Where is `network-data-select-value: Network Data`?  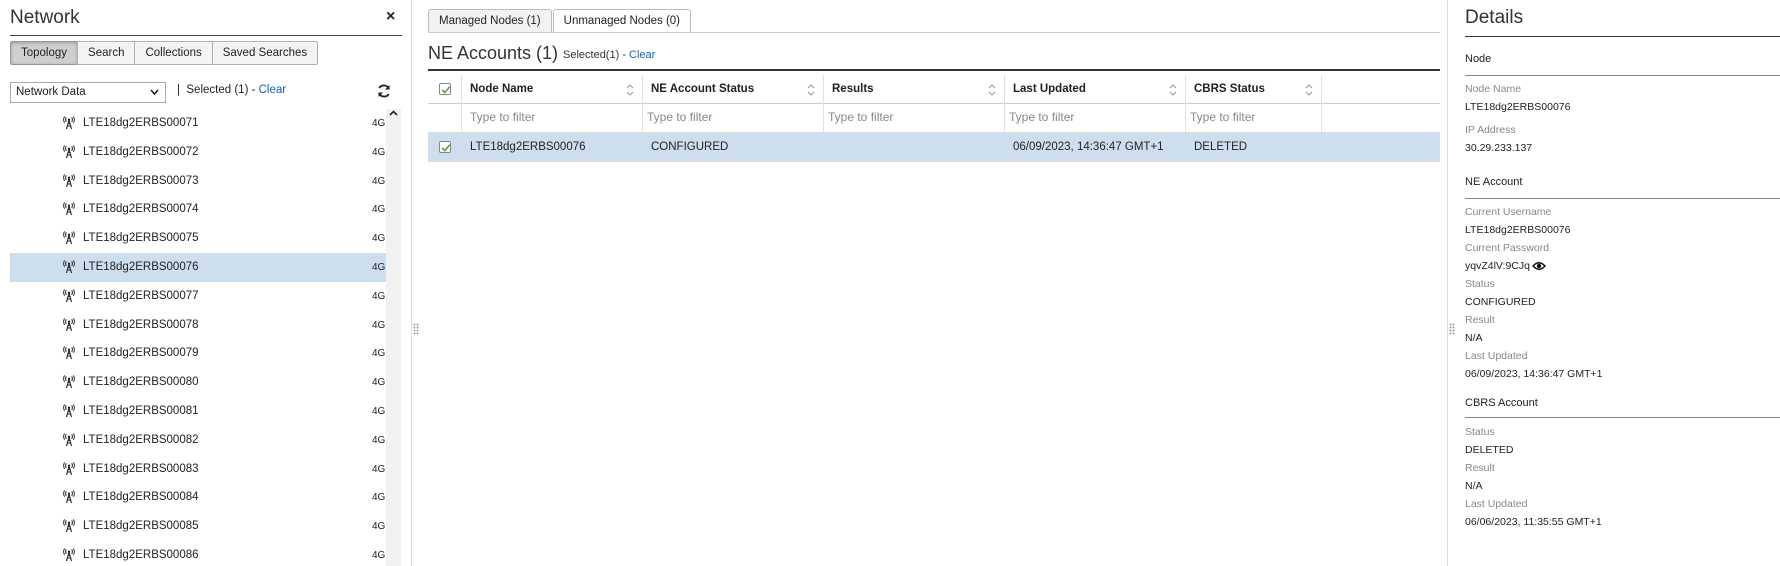 network-data-select-value: Network Data is located at coordinates (51, 92).